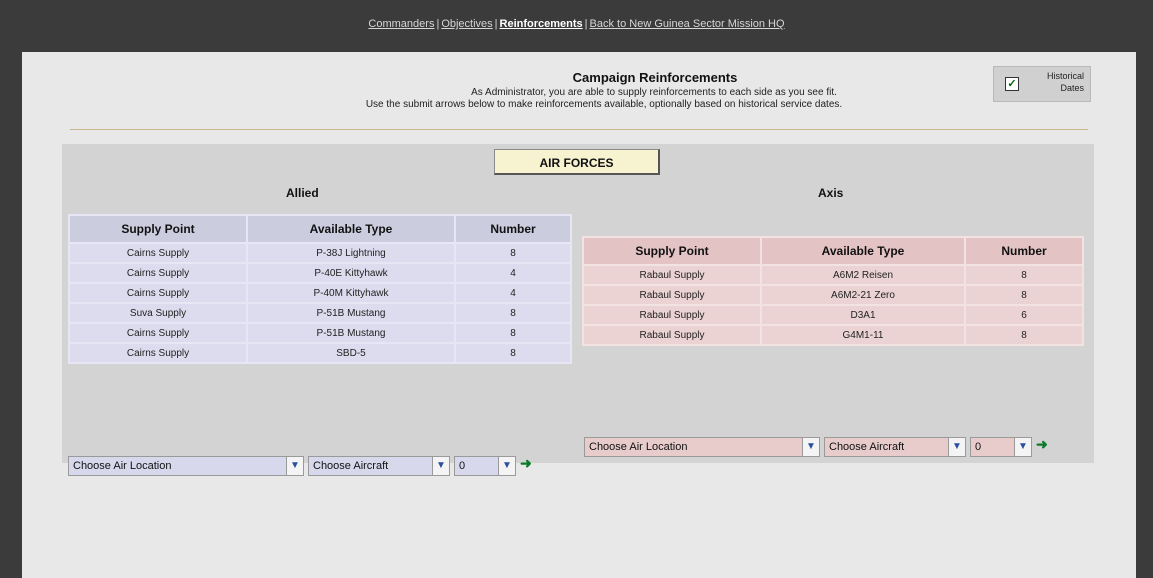  What do you see at coordinates (351, 293) in the screenshot?
I see `table-cell: P-40M Kittyhawk` at bounding box center [351, 293].